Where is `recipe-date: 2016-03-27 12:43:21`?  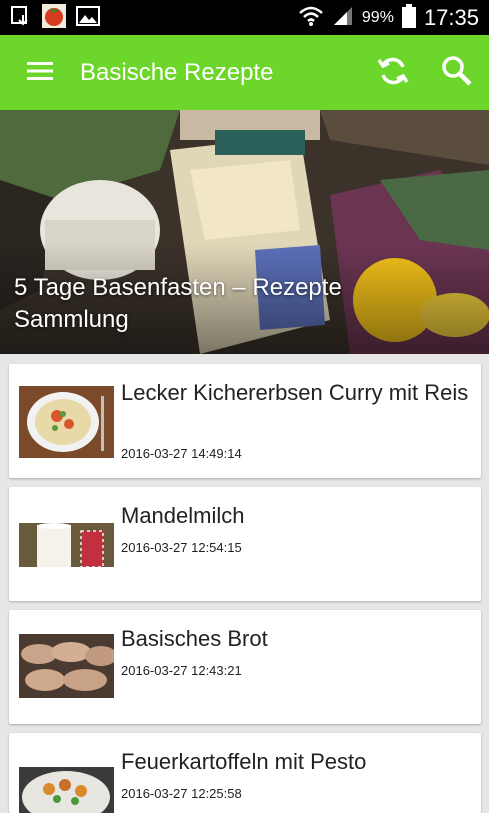
recipe-date: 2016-03-27 12:43:21 is located at coordinates (181, 670).